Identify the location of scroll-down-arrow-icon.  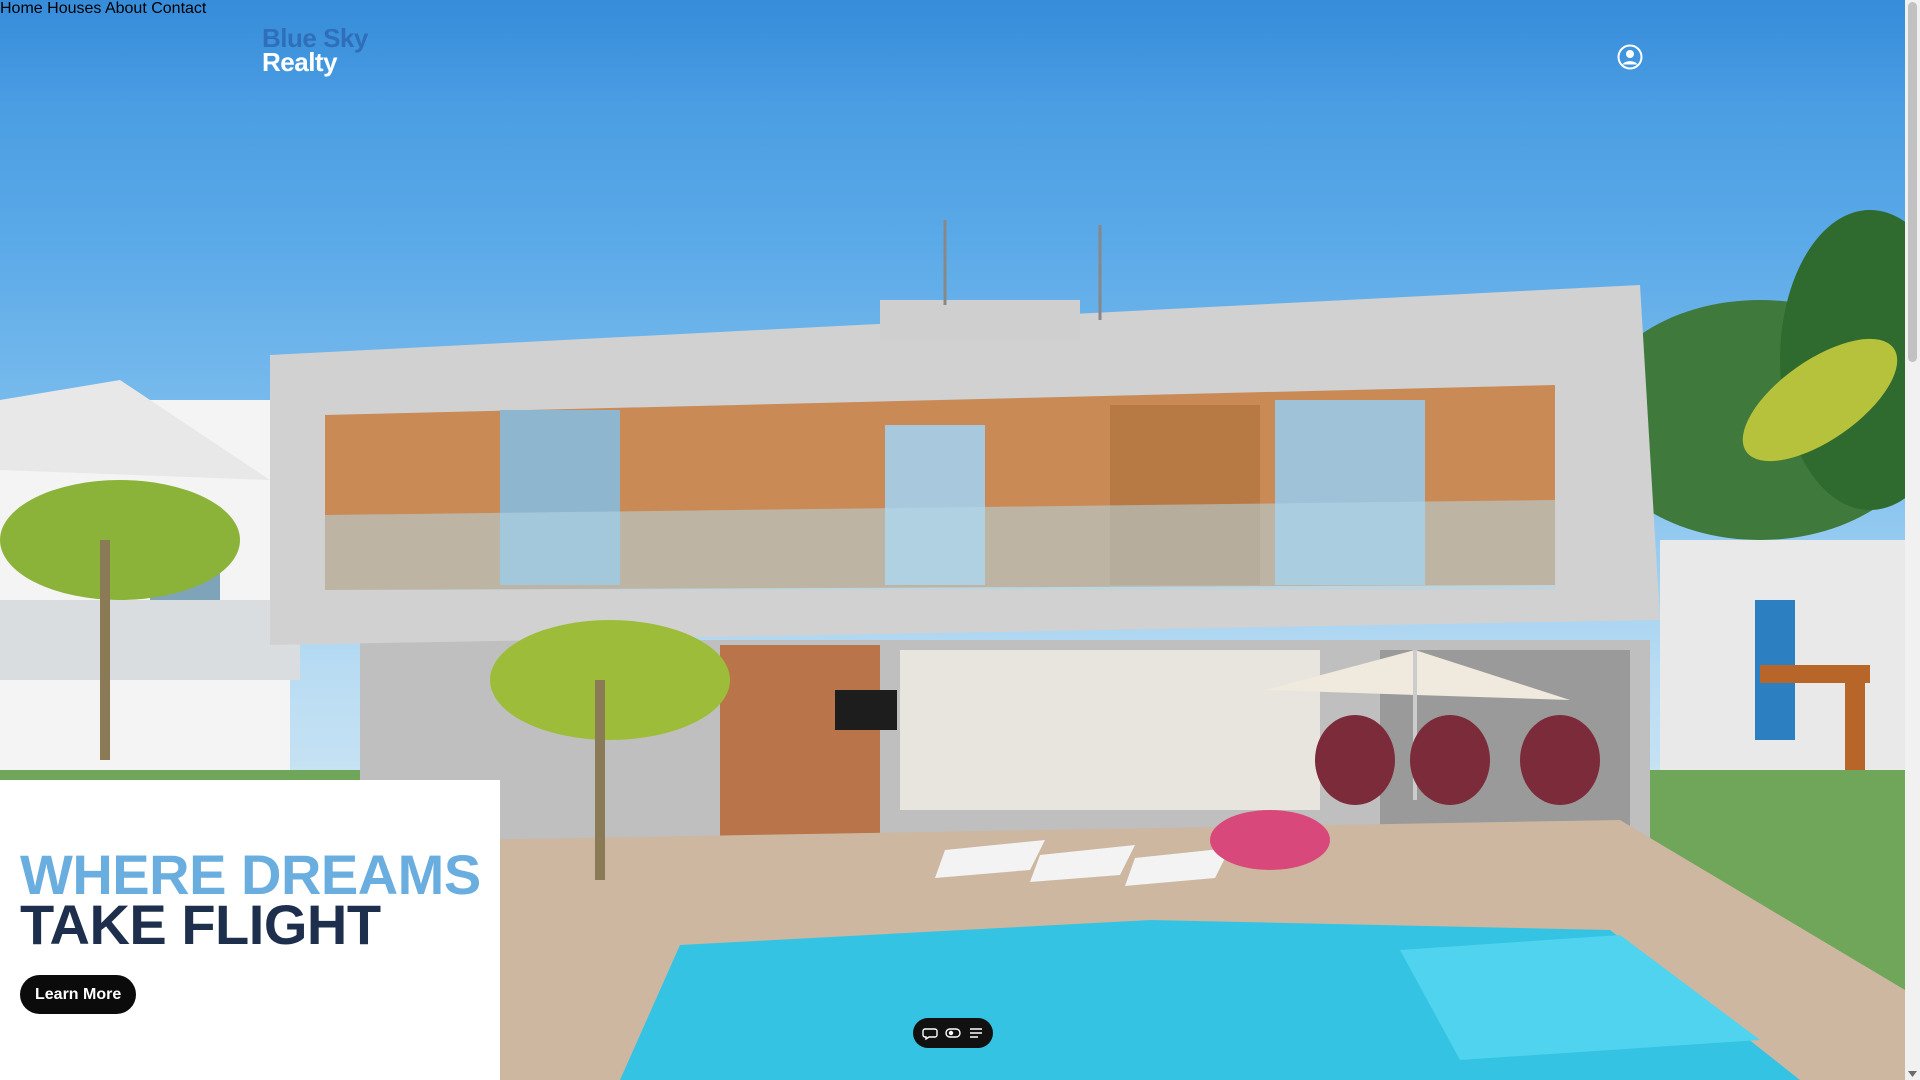
(1912, 1071).